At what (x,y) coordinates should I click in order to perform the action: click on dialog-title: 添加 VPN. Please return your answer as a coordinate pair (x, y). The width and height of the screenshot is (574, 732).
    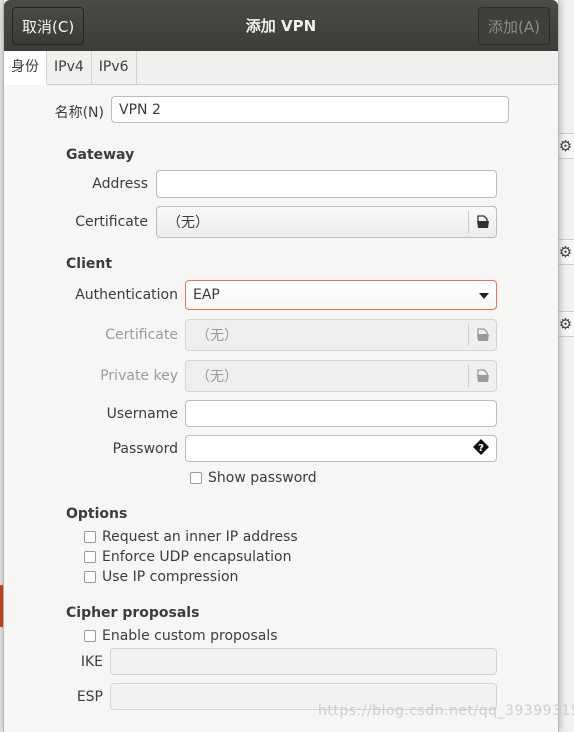
    Looking at the image, I should click on (281, 26).